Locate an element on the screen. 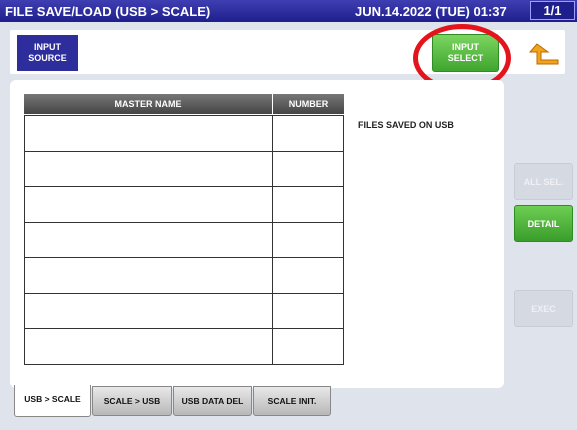 Image resolution: width=577 pixels, height=430 pixels. page-title: FILE SAVE/LOAD (USB > SCALE) is located at coordinates (108, 11).